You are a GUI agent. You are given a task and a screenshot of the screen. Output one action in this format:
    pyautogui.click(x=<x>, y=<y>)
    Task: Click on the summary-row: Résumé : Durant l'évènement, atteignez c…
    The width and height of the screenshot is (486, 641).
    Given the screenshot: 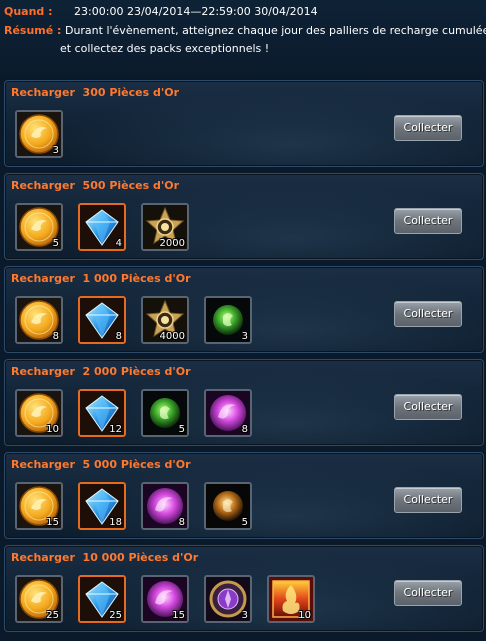 What is the action you would take?
    pyautogui.click(x=245, y=31)
    